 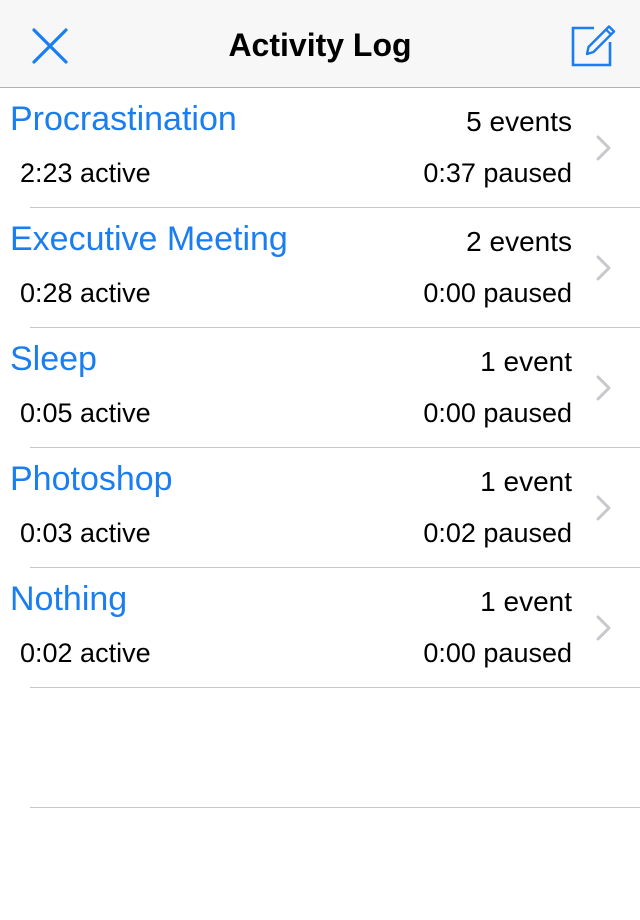 I want to click on compose-edit-icon, so click(x=593, y=46).